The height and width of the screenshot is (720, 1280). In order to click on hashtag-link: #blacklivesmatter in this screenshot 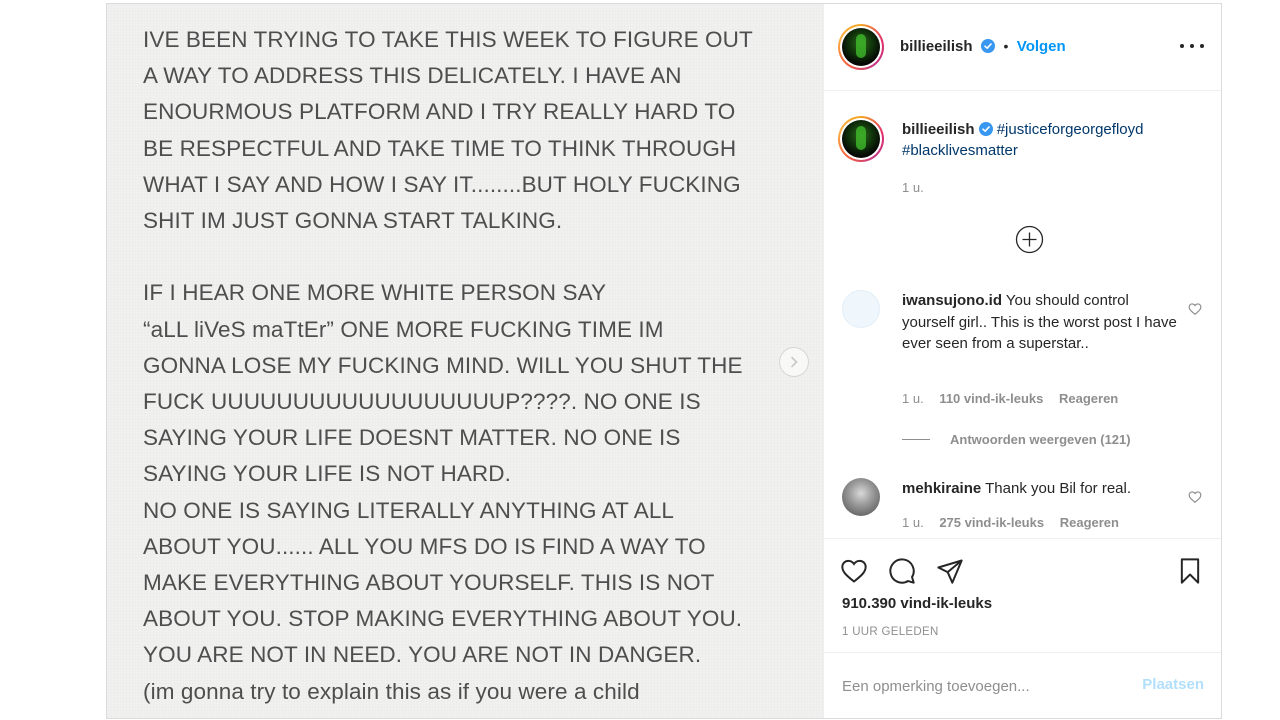, I will do `click(960, 150)`.